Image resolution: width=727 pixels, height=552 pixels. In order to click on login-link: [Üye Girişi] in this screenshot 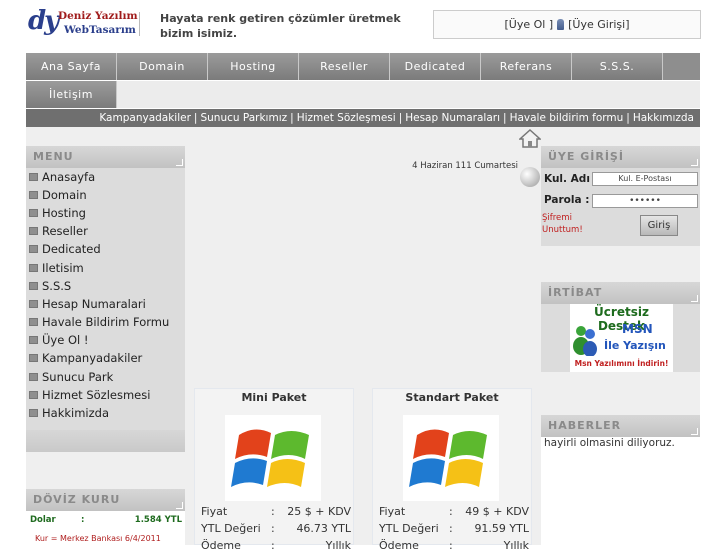, I will do `click(598, 24)`.